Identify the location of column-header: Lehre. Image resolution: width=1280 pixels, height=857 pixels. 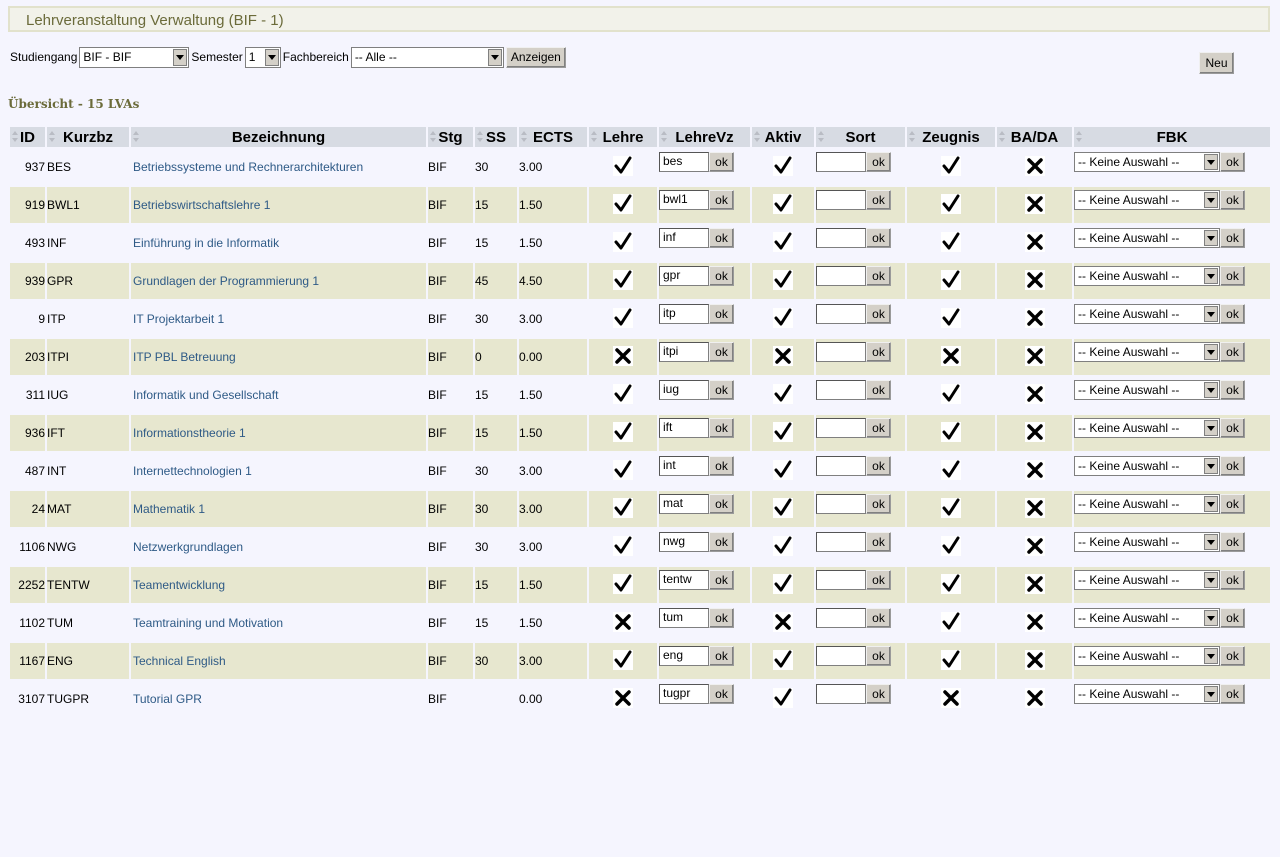
(623, 137).